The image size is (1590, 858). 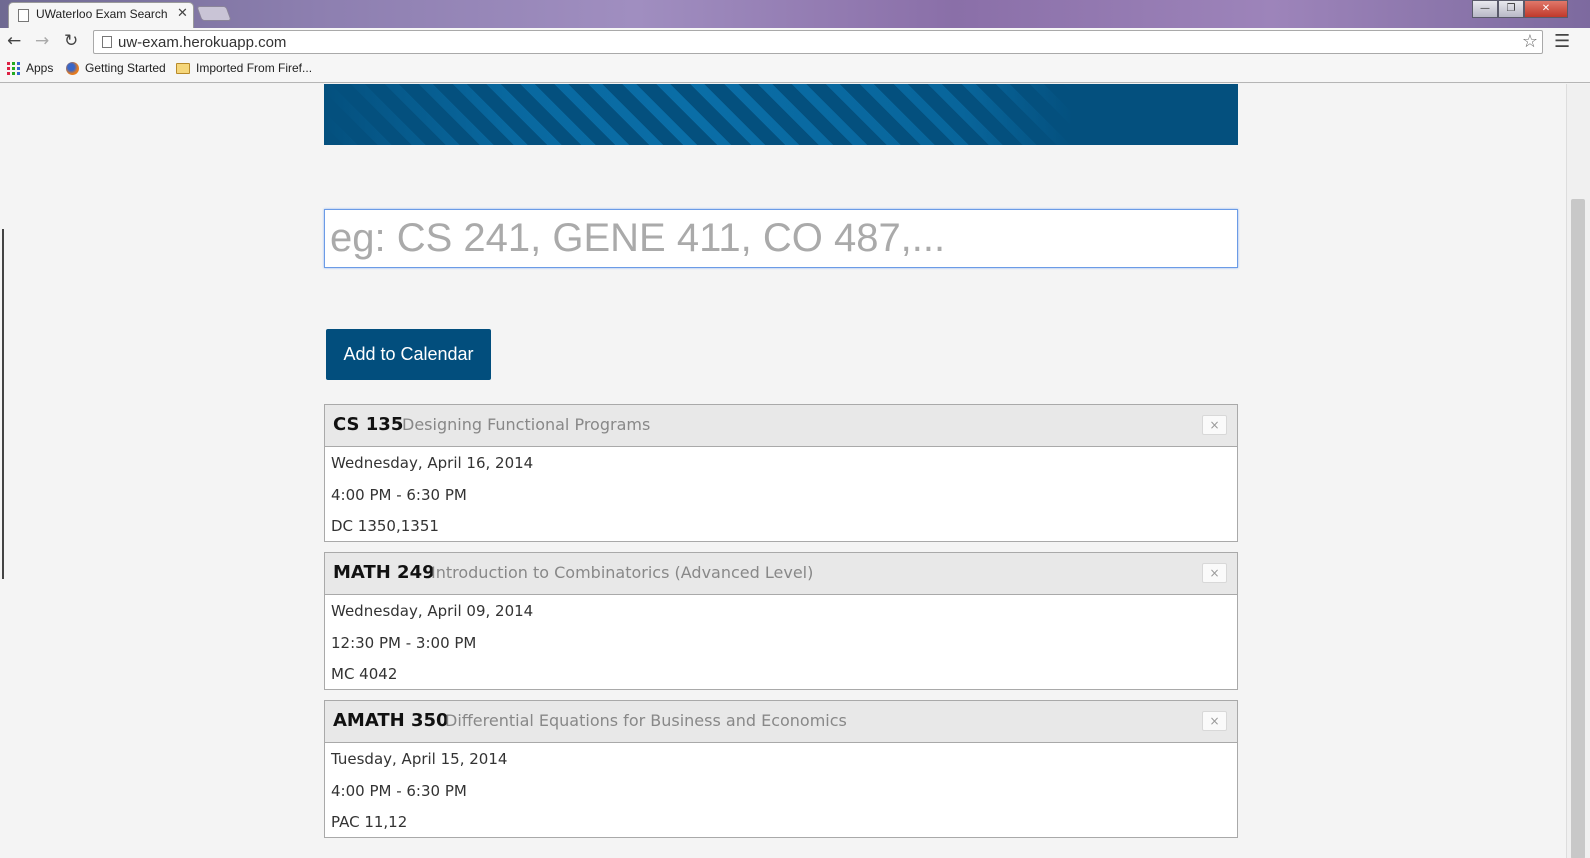 What do you see at coordinates (182, 13) in the screenshot?
I see `tab-close-icon: ✕` at bounding box center [182, 13].